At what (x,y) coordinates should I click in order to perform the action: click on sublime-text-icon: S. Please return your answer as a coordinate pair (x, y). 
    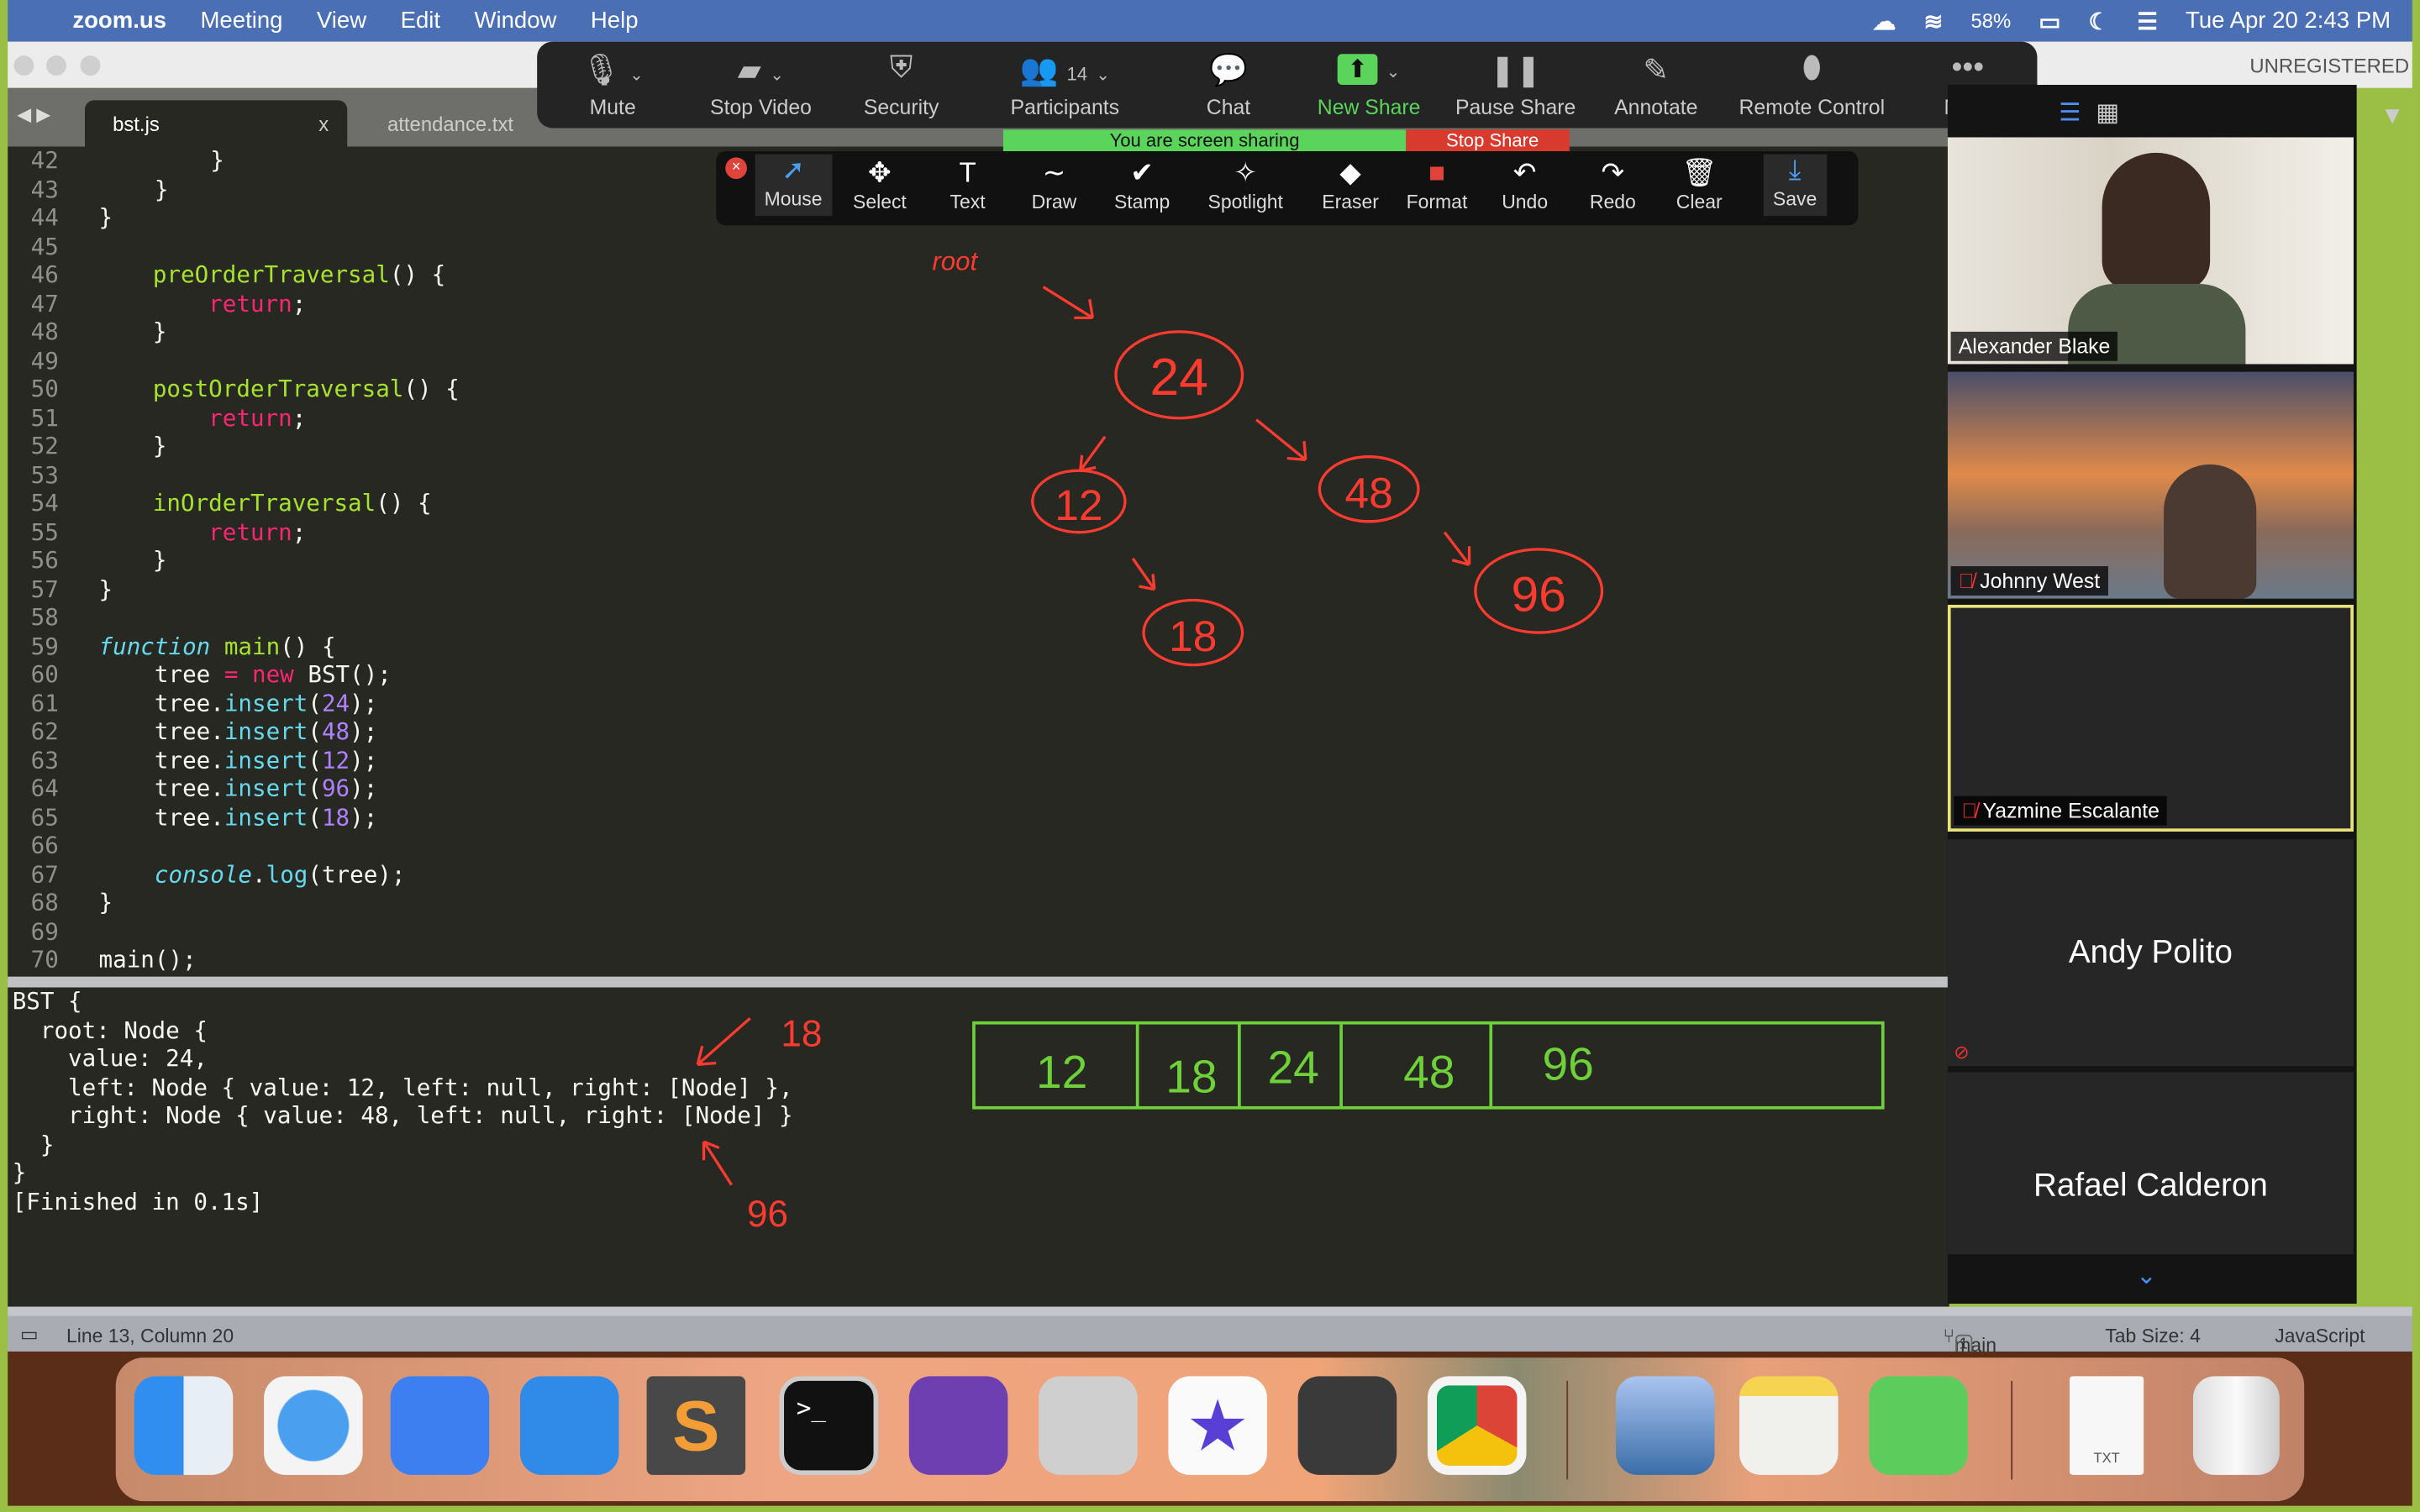
    Looking at the image, I should click on (696, 1425).